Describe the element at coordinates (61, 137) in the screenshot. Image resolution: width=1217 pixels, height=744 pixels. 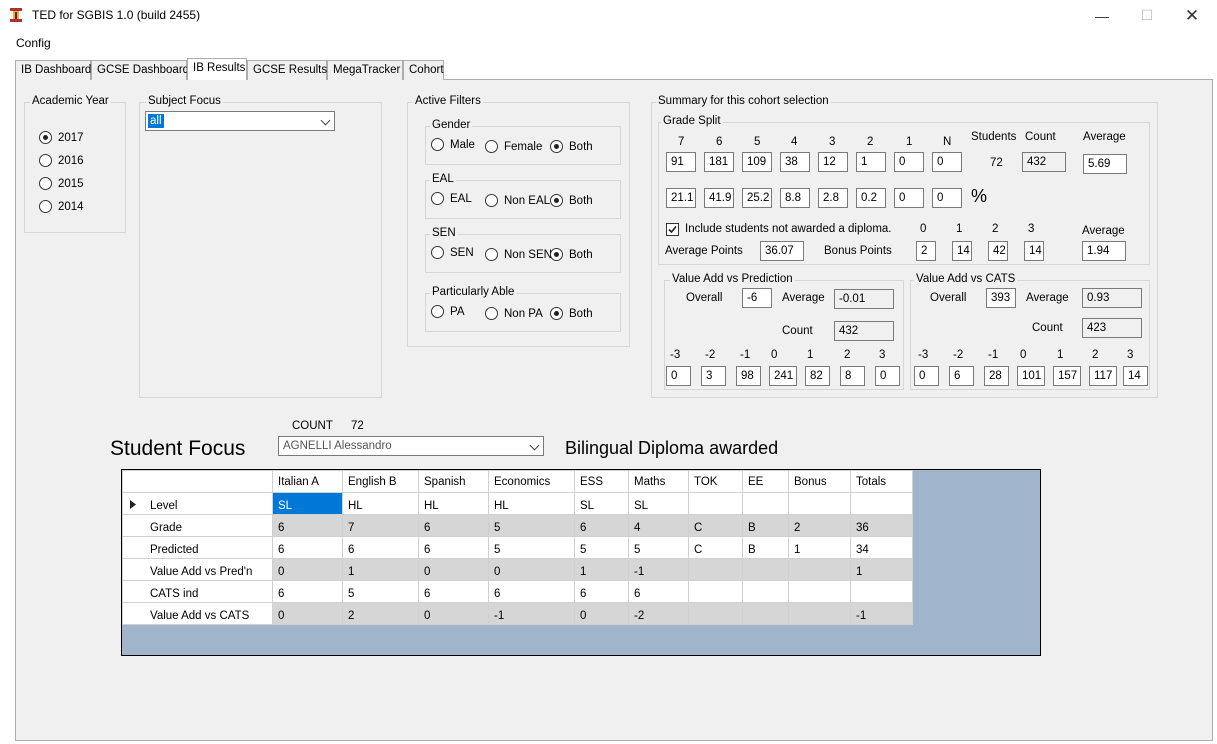
I see `year-2017-radio: 2017` at that location.